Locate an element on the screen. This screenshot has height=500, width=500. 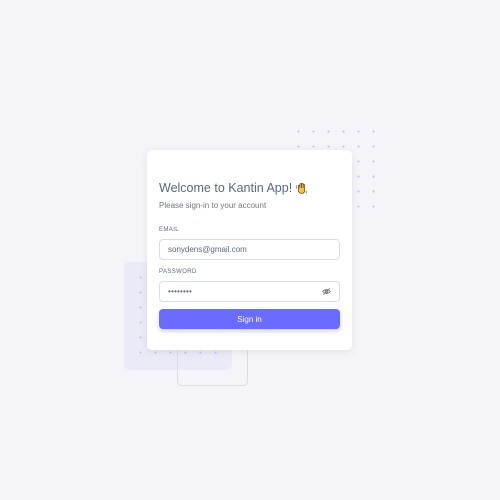
sign-in-button-label: Sign in is located at coordinates (249, 319).